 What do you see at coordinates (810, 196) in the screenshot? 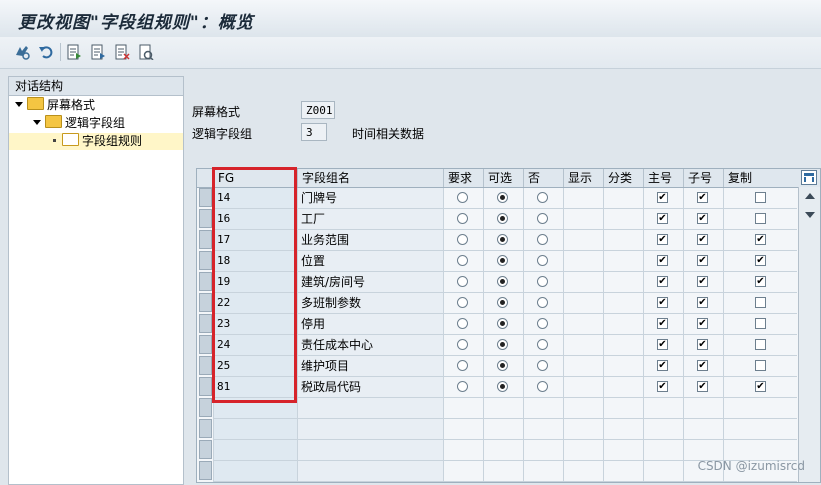
I see `scroll-up-icon` at bounding box center [810, 196].